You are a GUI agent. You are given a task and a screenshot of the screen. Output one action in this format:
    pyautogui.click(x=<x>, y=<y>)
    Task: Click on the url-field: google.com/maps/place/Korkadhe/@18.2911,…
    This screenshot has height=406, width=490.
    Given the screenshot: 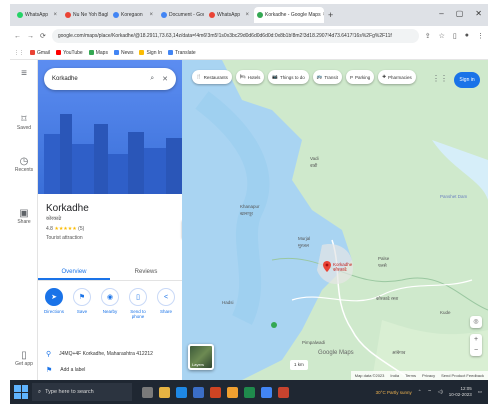 What is the action you would take?
    pyautogui.click(x=235, y=36)
    